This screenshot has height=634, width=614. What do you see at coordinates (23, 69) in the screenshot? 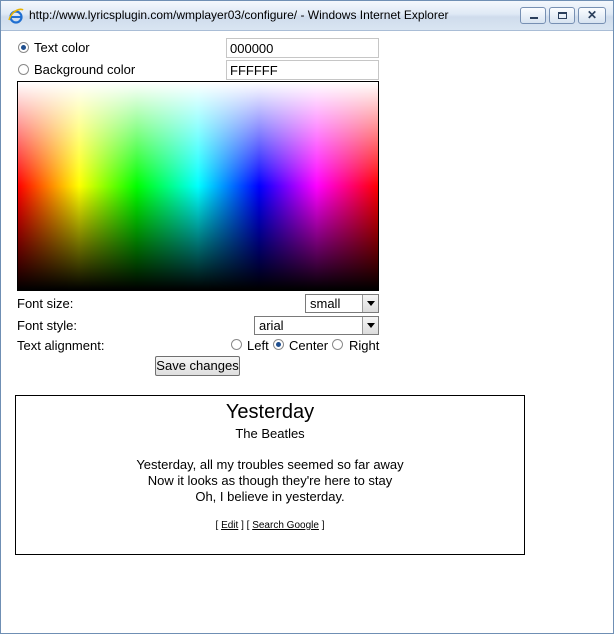
I see `background-color-radio` at bounding box center [23, 69].